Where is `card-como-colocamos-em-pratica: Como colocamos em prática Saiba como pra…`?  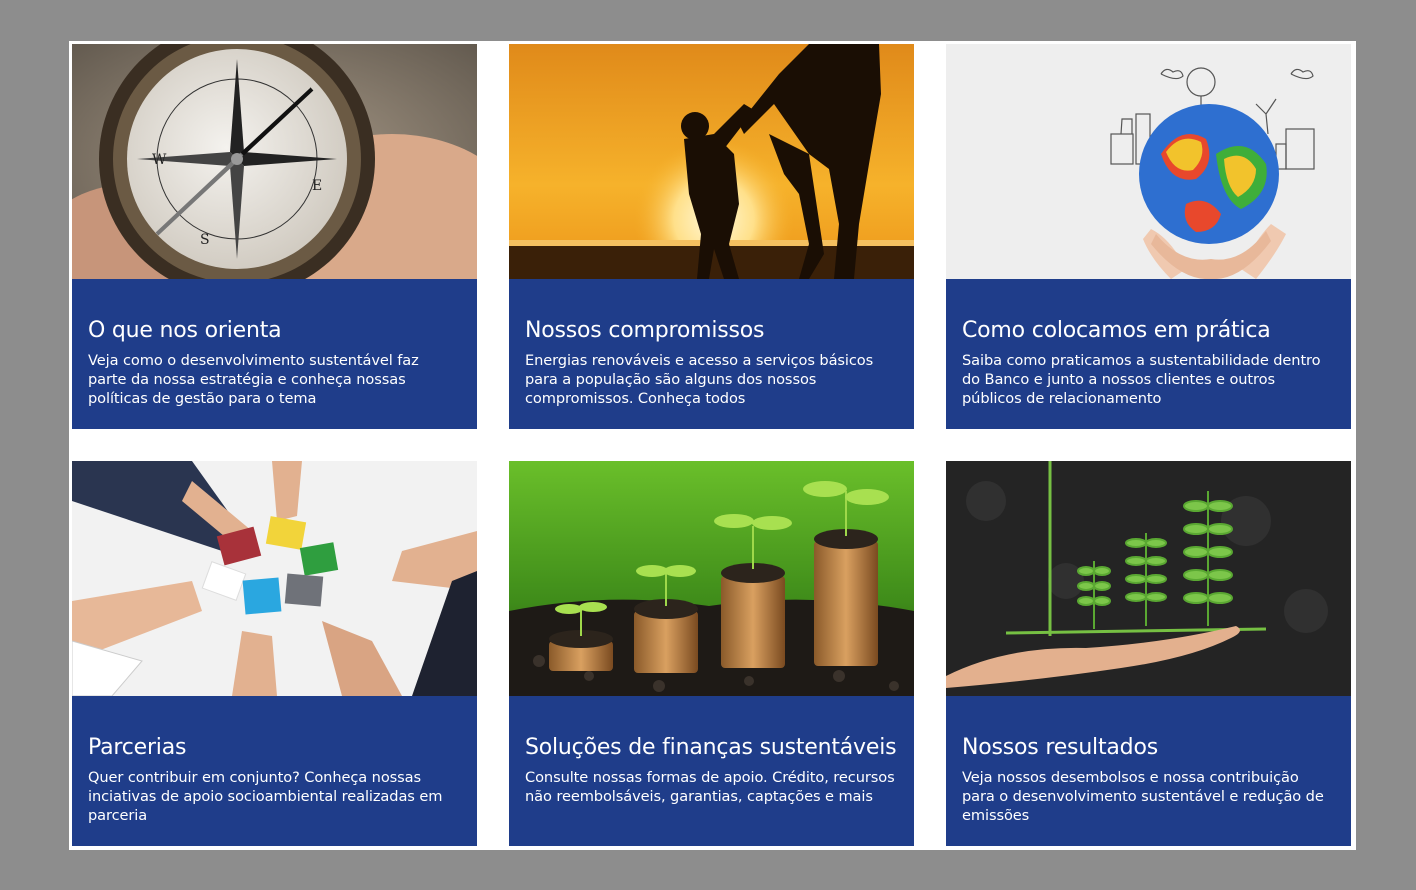
card-como-colocamos-em-pratica: Como colocamos em prática Saiba como pra… is located at coordinates (1148, 236).